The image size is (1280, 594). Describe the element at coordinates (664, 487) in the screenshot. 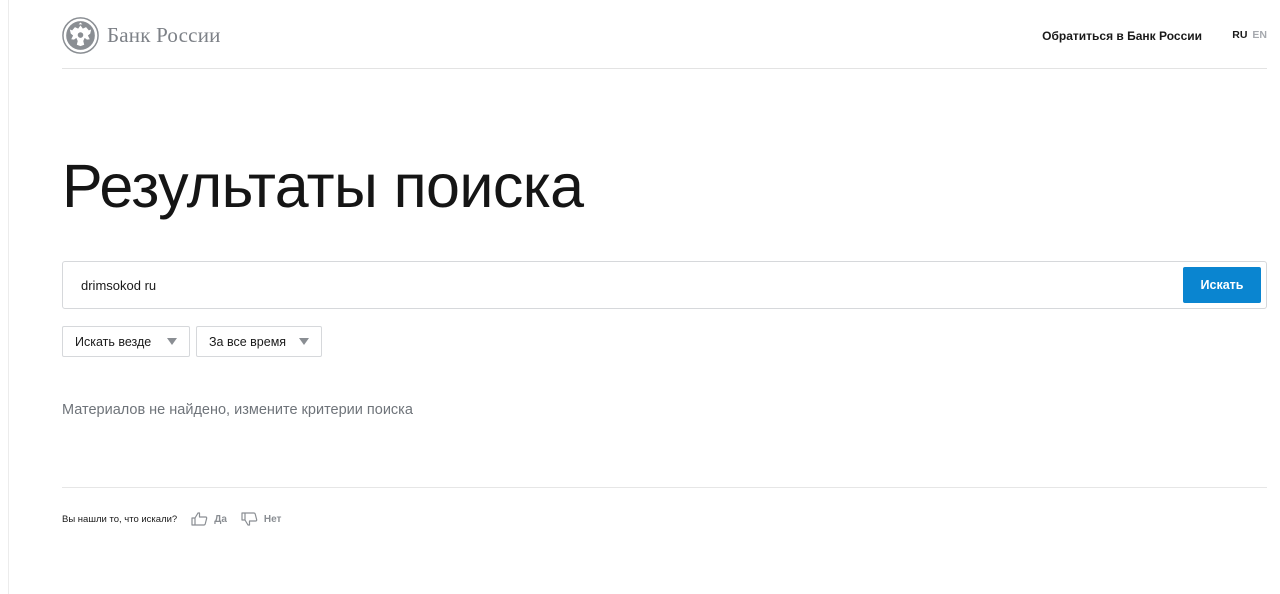

I see `divider` at that location.